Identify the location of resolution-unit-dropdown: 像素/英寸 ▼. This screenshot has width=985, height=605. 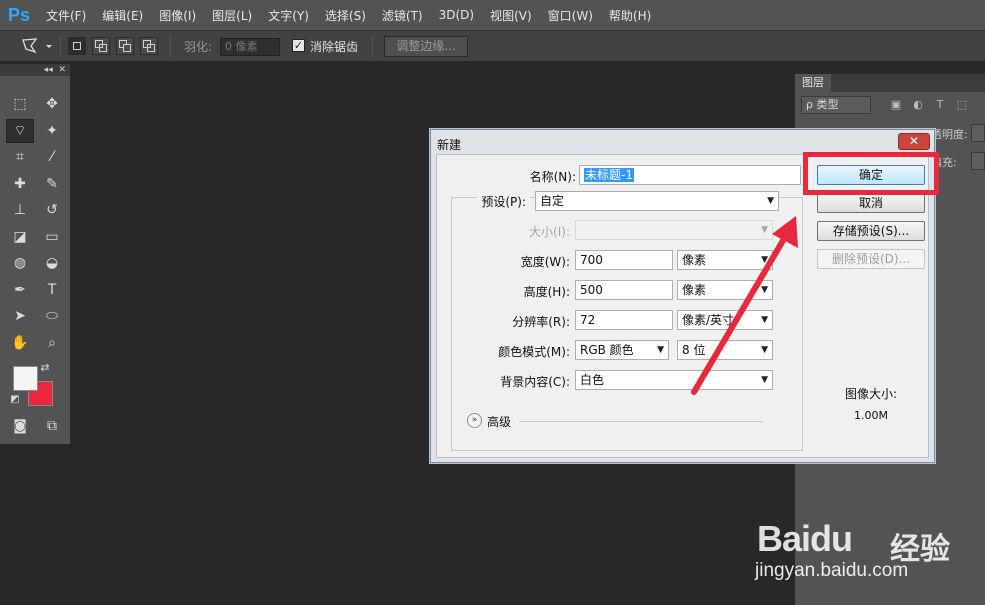
(725, 320).